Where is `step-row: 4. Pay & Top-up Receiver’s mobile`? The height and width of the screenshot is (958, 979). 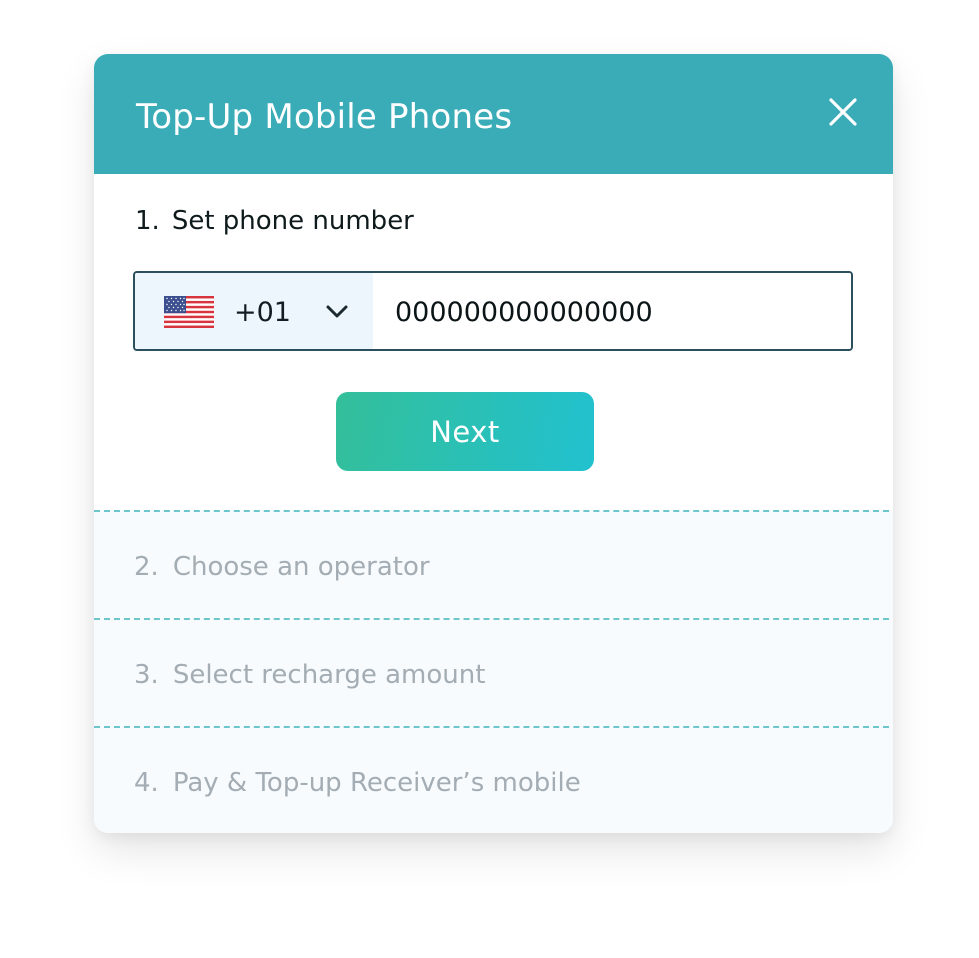
step-row: 4. Pay & Top-up Receiver’s mobile is located at coordinates (491, 779).